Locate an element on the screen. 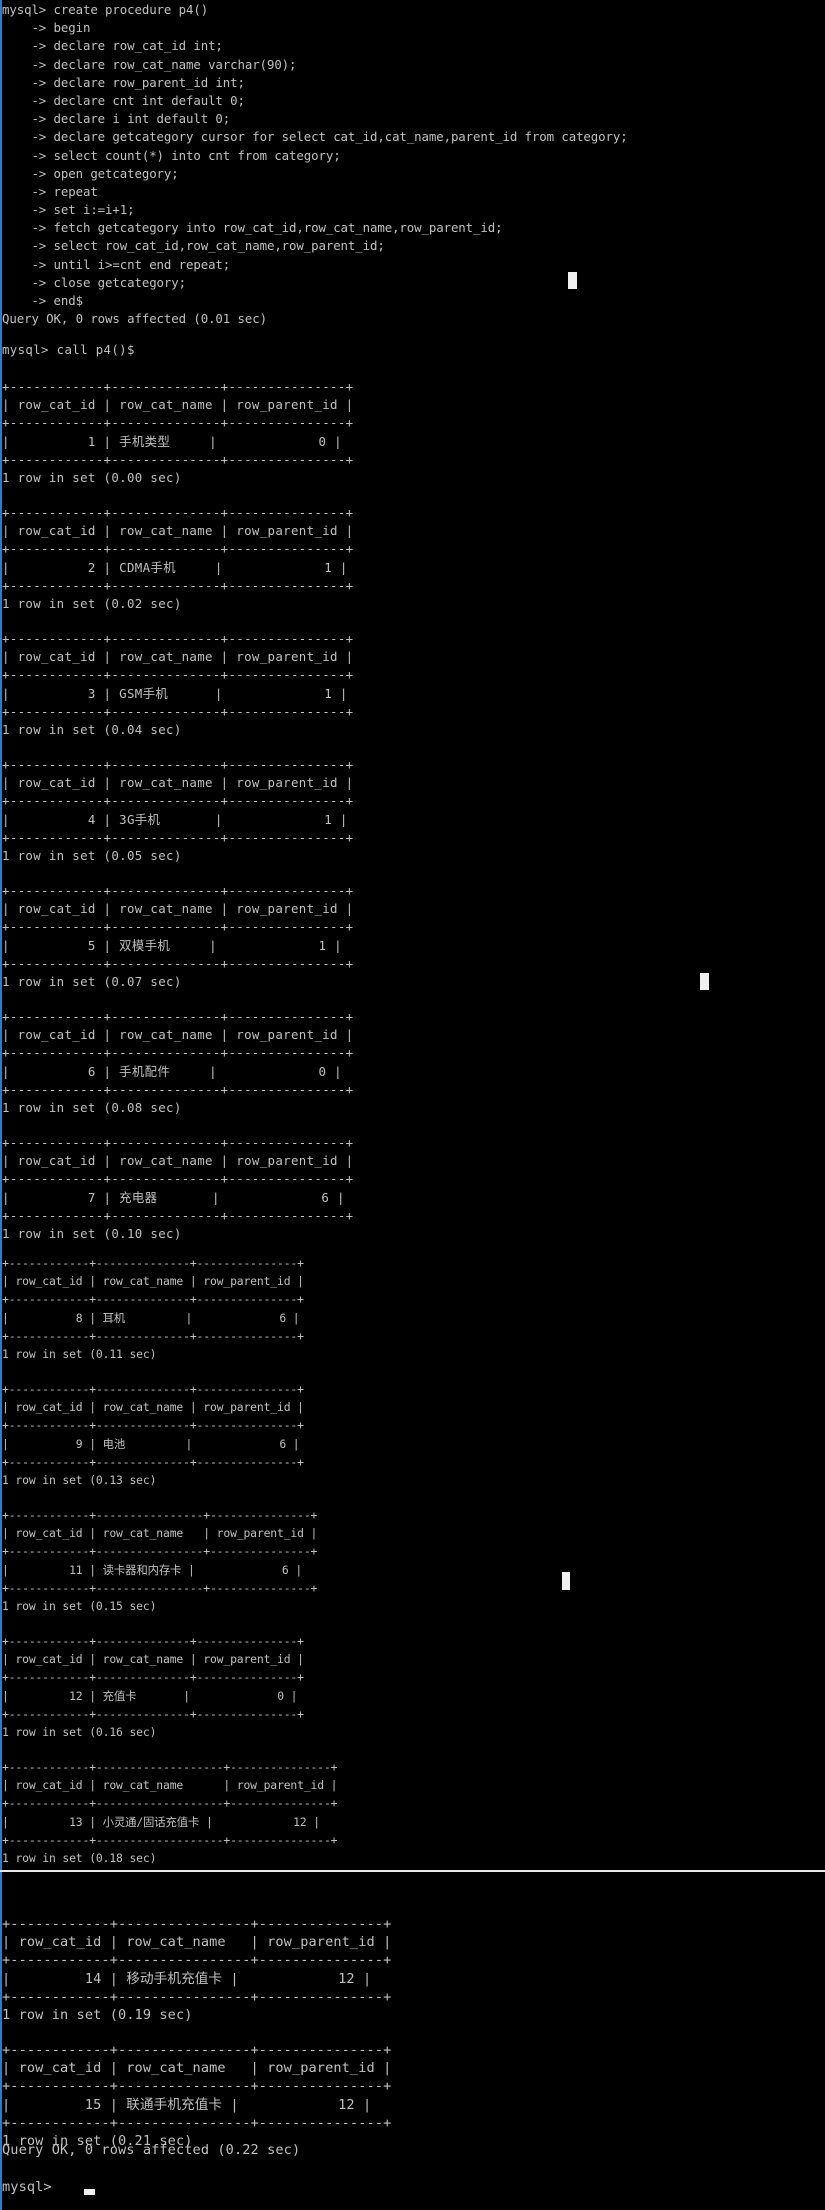 Image resolution: width=825 pixels, height=2210 pixels. text-cursor is located at coordinates (89, 2192).